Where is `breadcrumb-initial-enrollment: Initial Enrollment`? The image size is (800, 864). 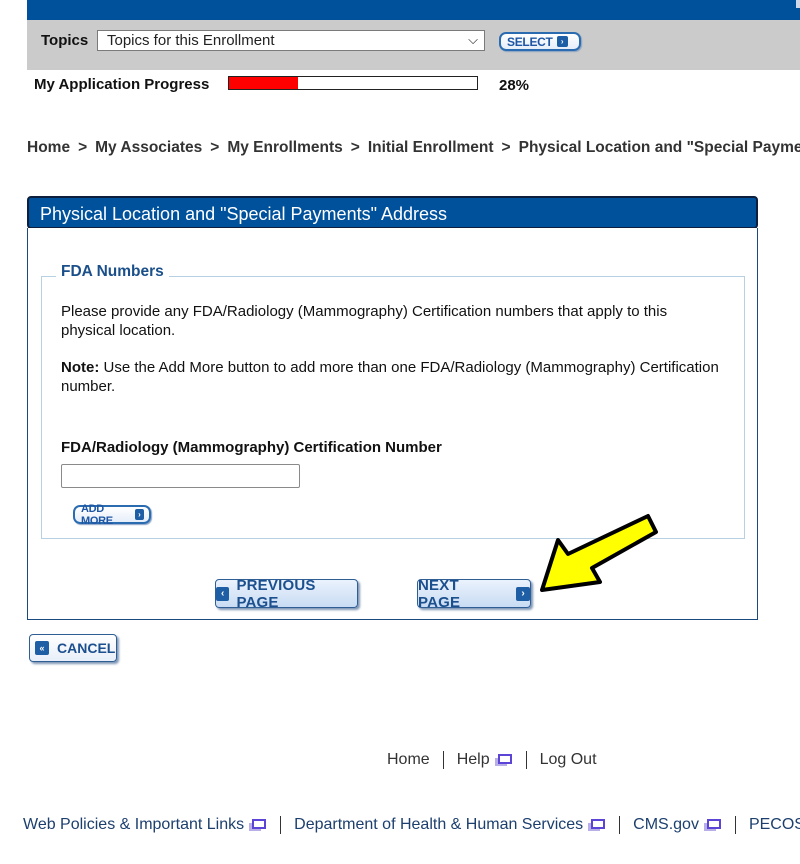
breadcrumb-initial-enrollment: Initial Enrollment is located at coordinates (431, 147).